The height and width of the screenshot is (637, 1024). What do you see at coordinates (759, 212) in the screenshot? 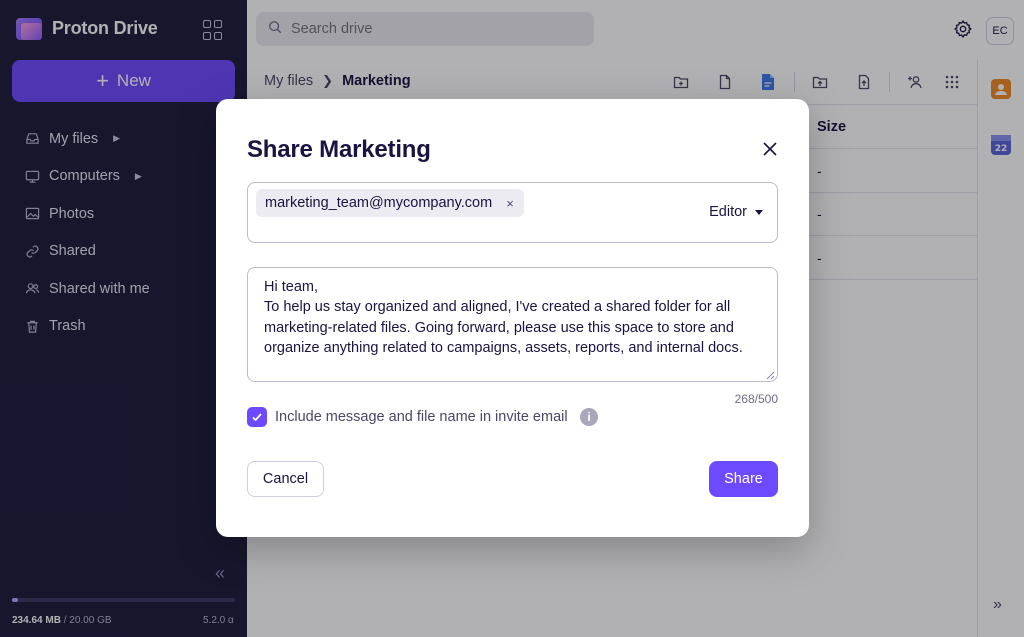
I see `caret-down-icon` at bounding box center [759, 212].